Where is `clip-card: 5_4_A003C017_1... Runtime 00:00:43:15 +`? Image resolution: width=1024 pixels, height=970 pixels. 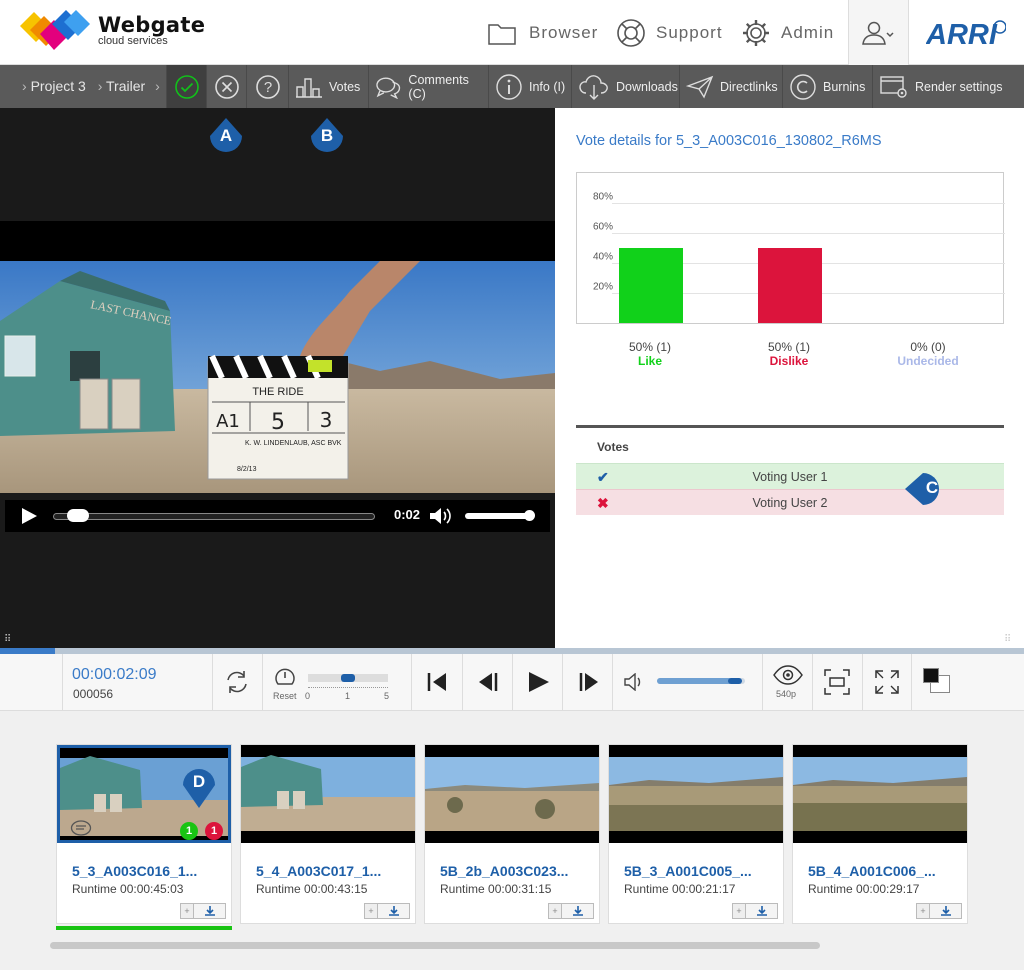 clip-card: 5_4_A003C017_1... Runtime 00:00:43:15 + is located at coordinates (328, 834).